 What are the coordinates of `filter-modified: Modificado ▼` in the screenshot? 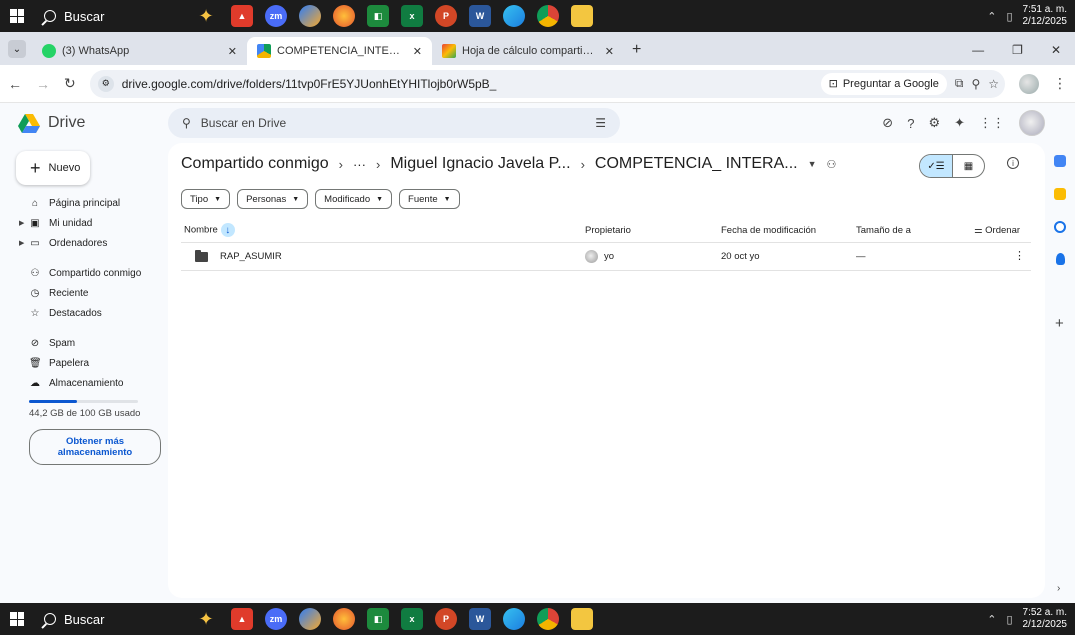 It's located at (354, 199).